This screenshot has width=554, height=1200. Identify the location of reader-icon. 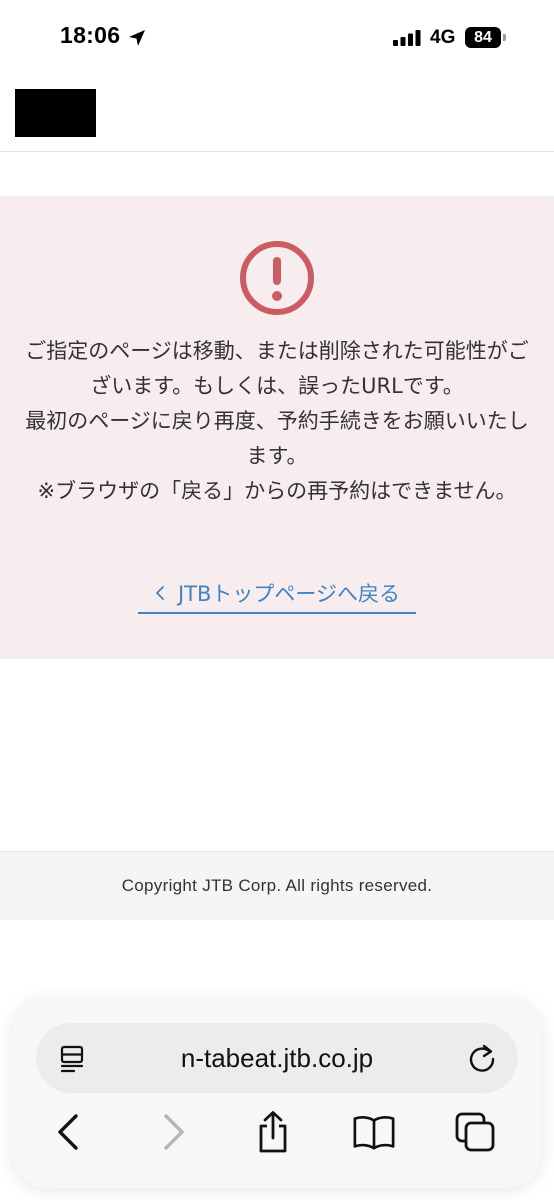
(73, 1058).